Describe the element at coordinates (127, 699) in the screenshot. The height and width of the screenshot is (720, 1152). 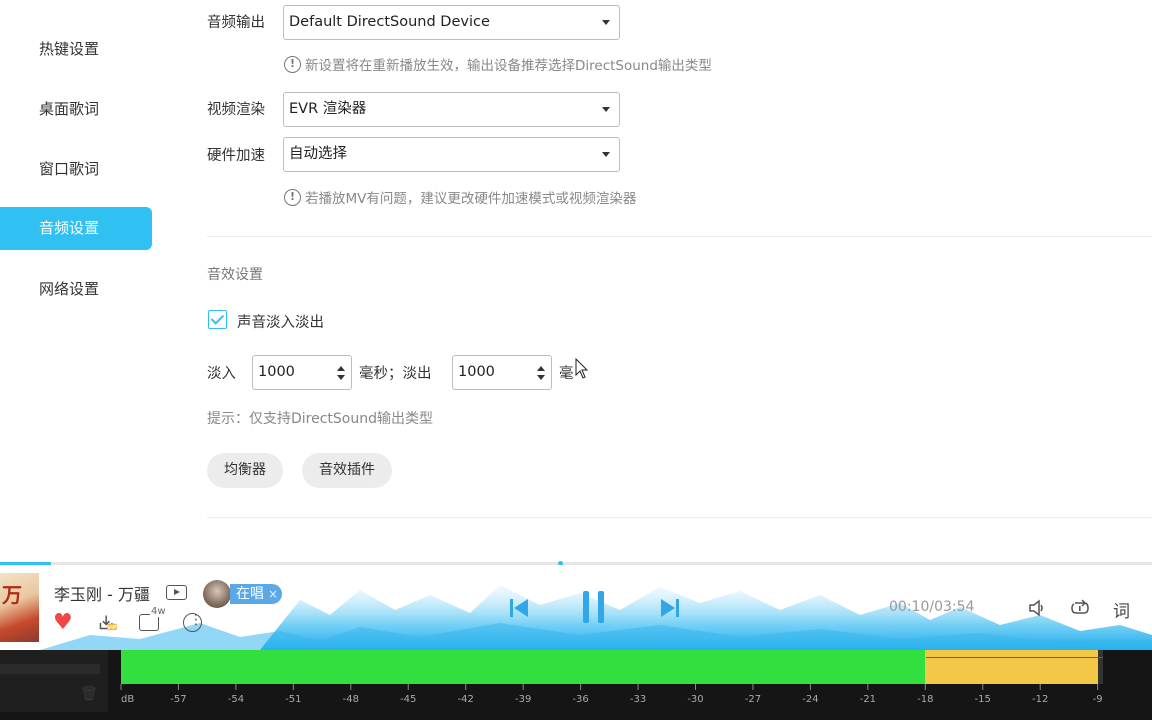
I see `meter-unit-label: dB` at that location.